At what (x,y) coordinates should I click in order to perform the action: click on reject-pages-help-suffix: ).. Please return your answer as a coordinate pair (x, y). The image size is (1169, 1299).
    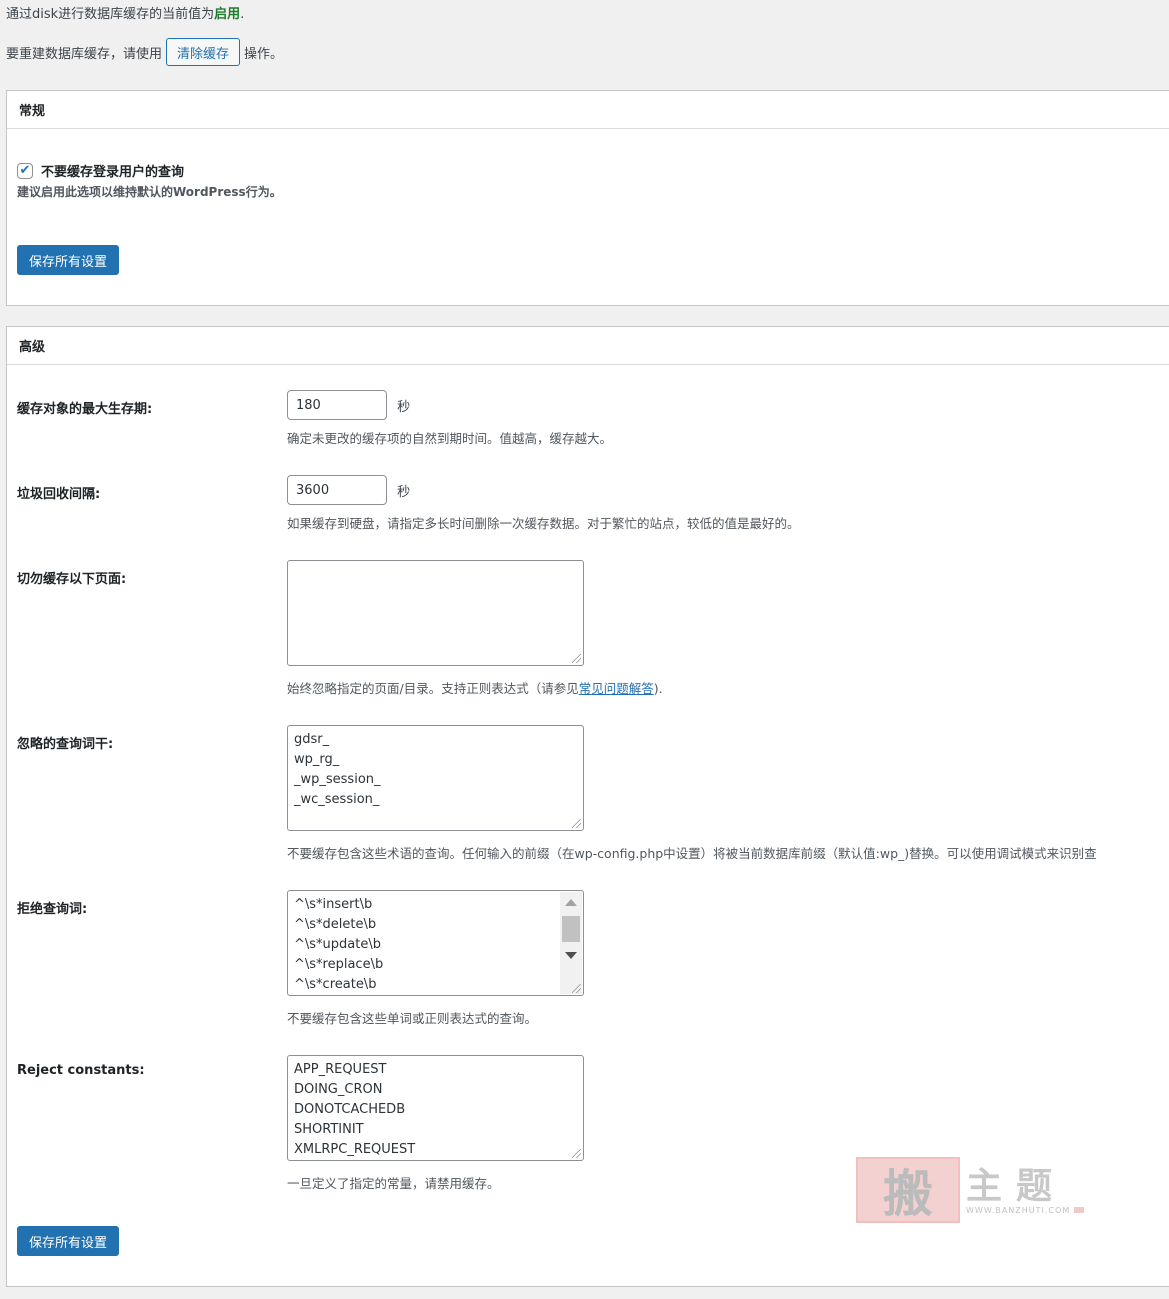
    Looking at the image, I should click on (658, 688).